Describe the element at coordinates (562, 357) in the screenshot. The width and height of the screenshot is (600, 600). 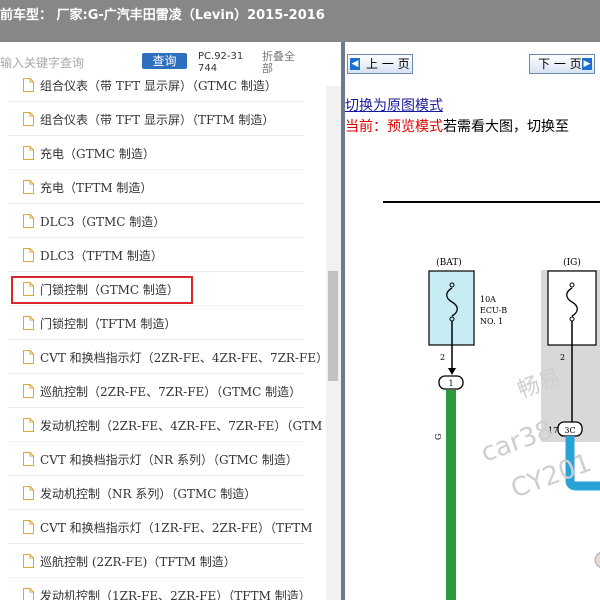
I see `pin-right: 2` at that location.